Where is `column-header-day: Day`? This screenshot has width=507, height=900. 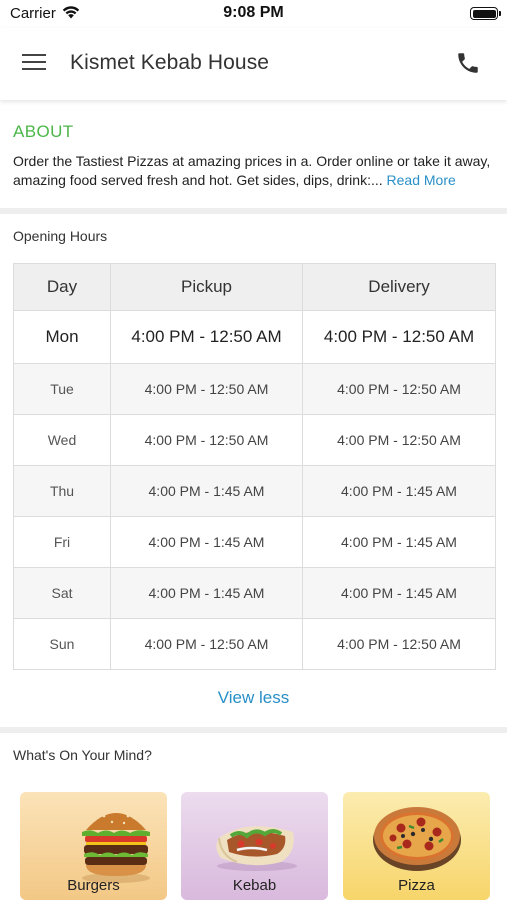 column-header-day: Day is located at coordinates (62, 287).